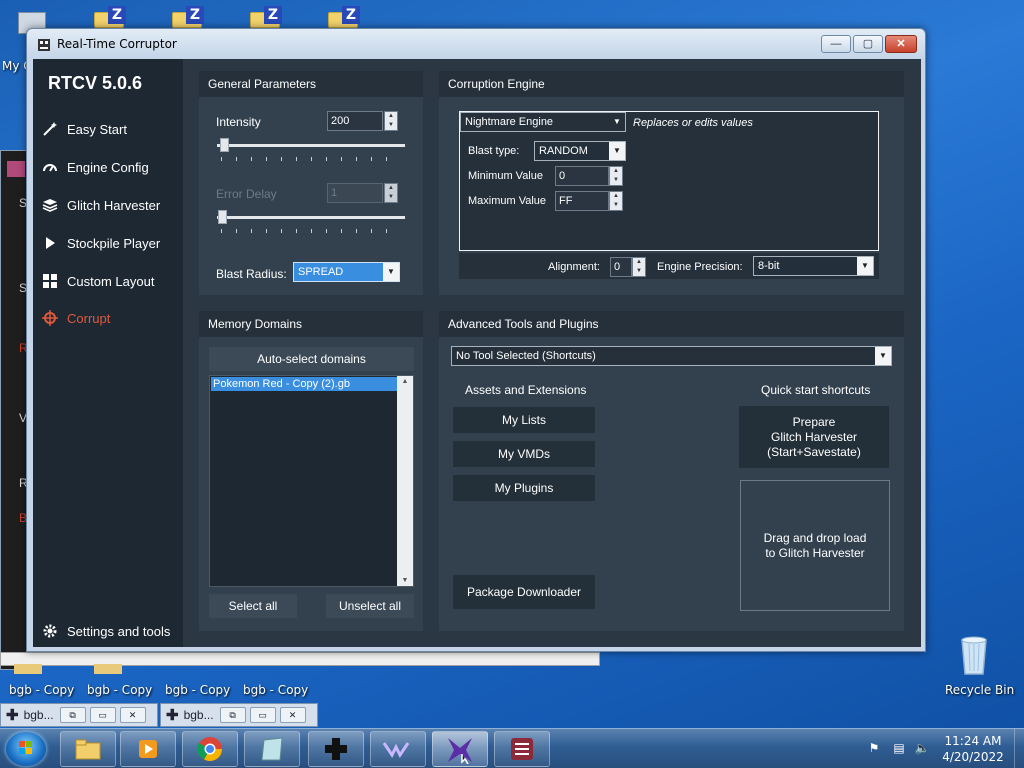 The width and height of the screenshot is (1024, 768). I want to click on taskbar-editor-button, so click(522, 749).